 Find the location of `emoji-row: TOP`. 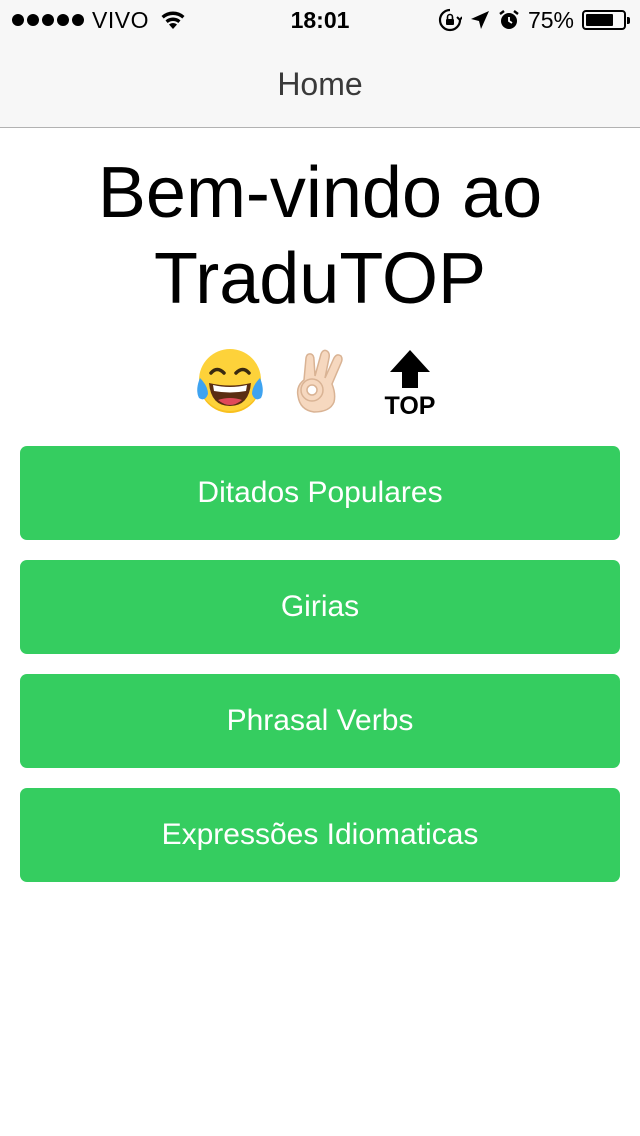

emoji-row: TOP is located at coordinates (320, 382).